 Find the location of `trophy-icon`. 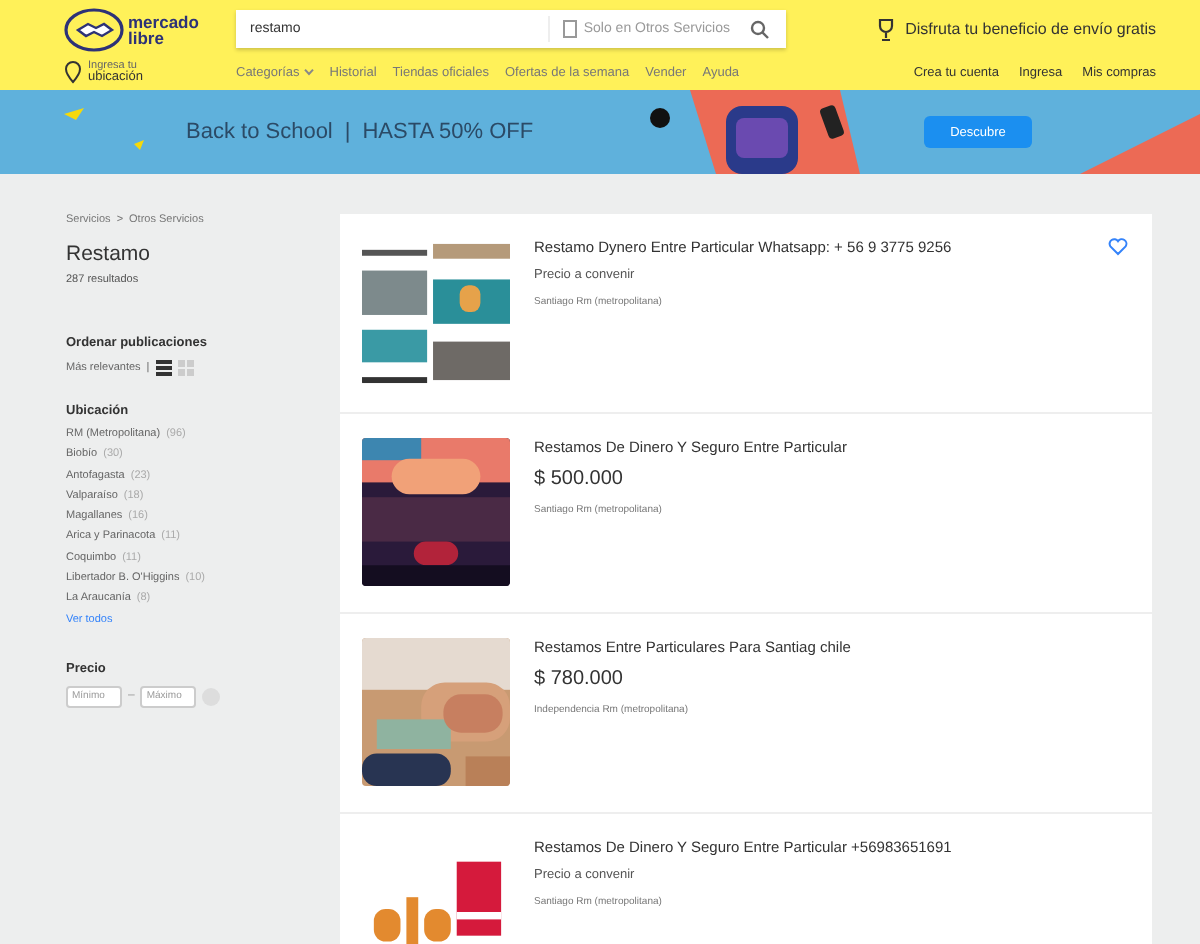

trophy-icon is located at coordinates (885, 29).